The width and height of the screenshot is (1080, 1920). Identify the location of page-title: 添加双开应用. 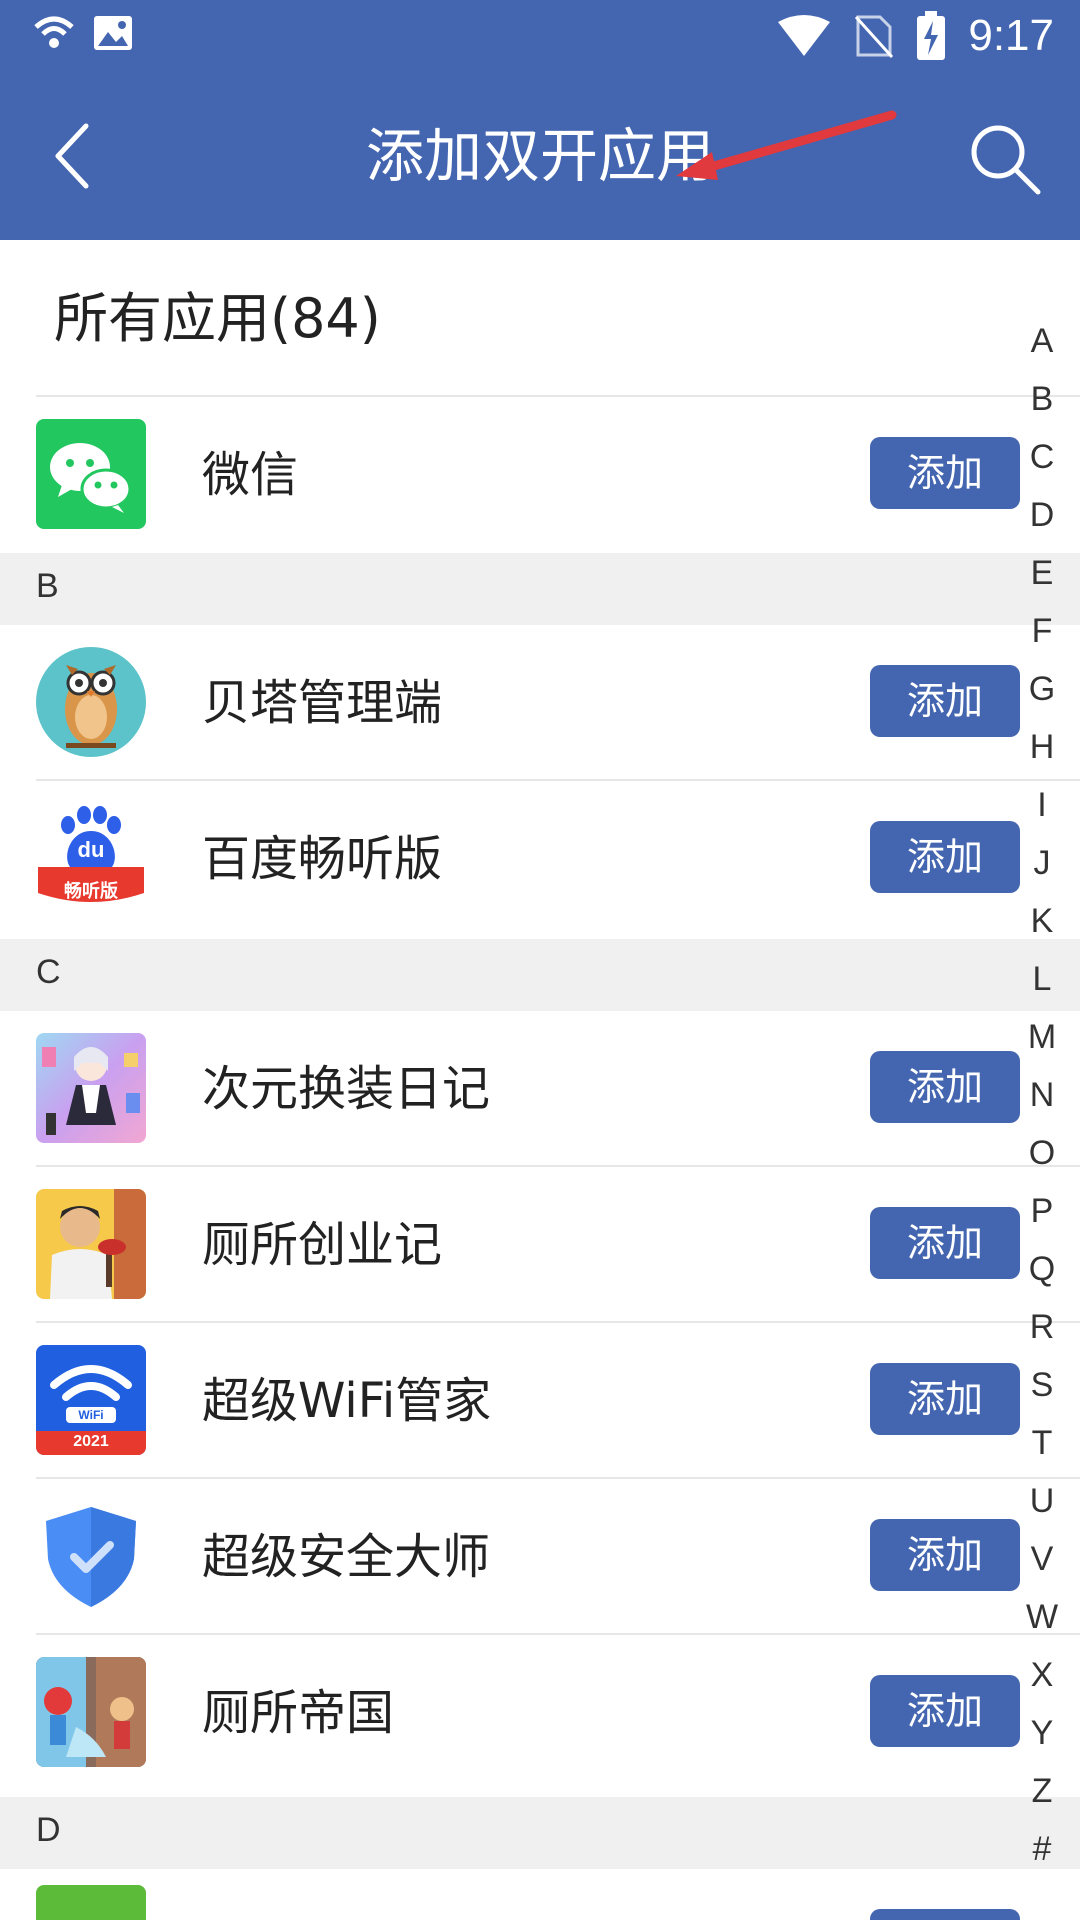
(539, 156).